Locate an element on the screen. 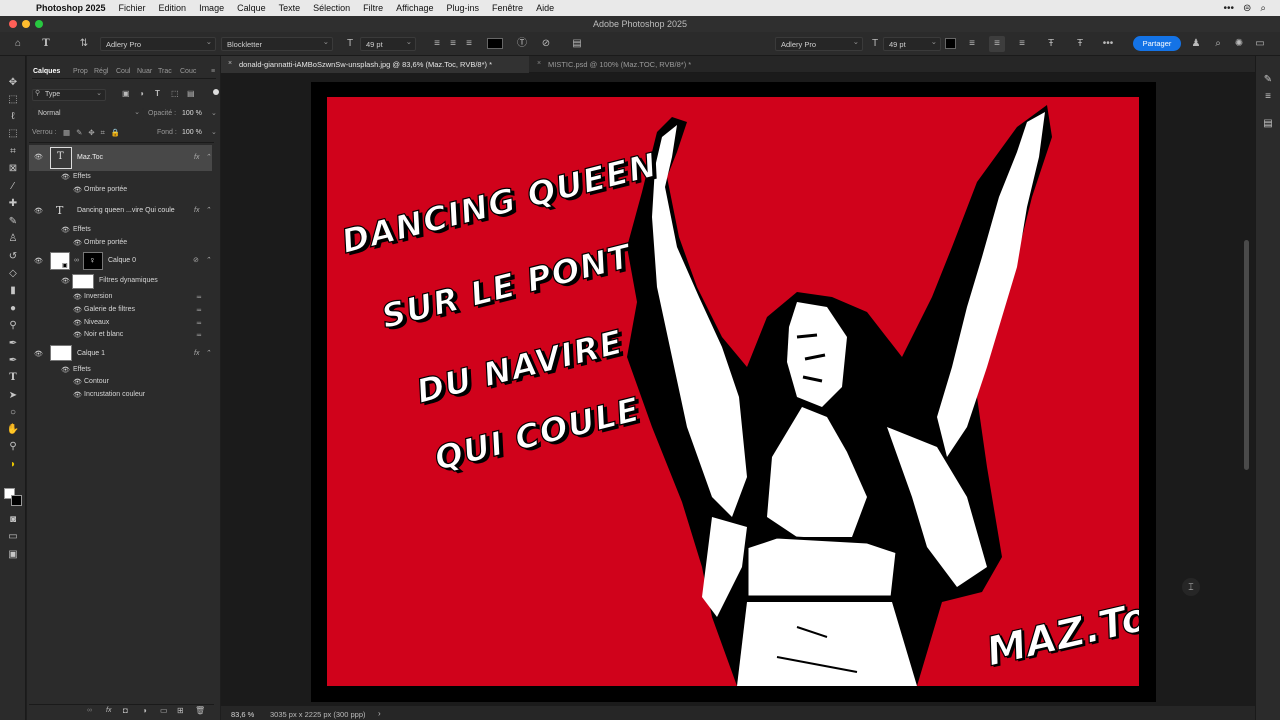 This screenshot has height=720, width=1280. status-menu-chevron-icon: › is located at coordinates (379, 713).